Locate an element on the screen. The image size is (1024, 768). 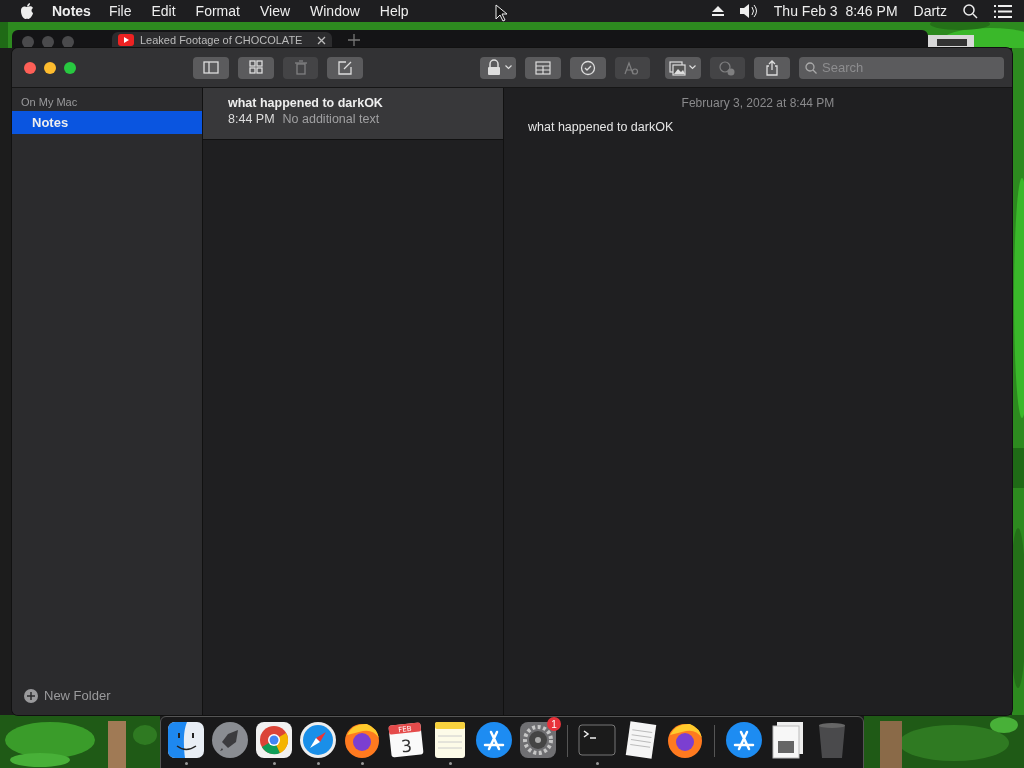
eject-icon is located at coordinates (717, 11).